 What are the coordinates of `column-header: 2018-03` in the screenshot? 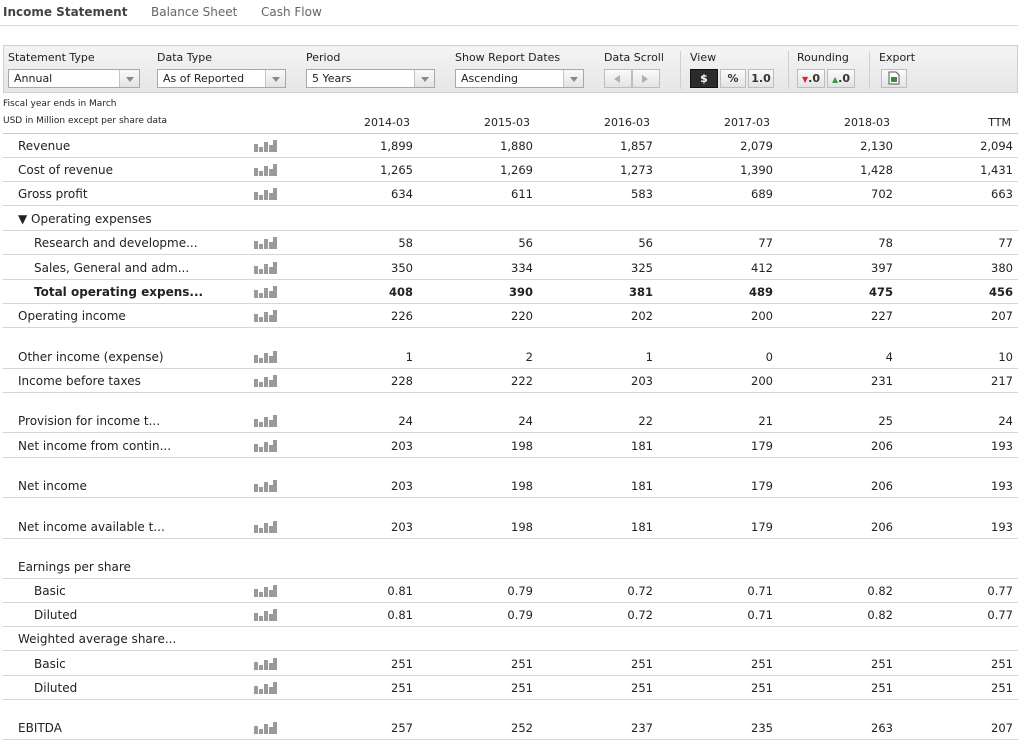 It's located at (867, 122).